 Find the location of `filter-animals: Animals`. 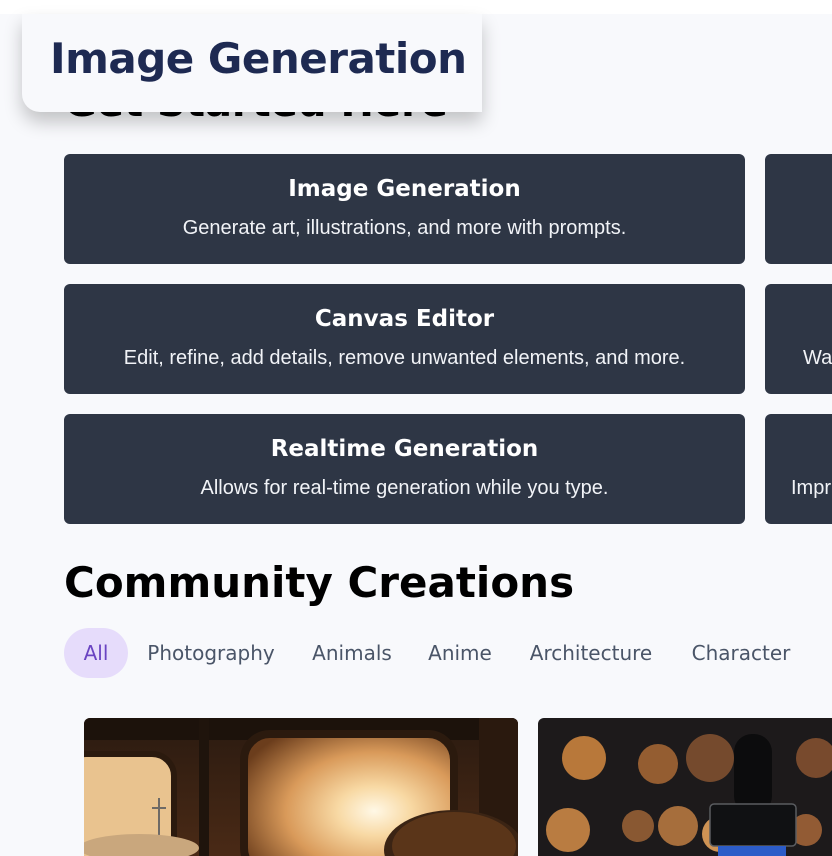

filter-animals: Animals is located at coordinates (352, 653).